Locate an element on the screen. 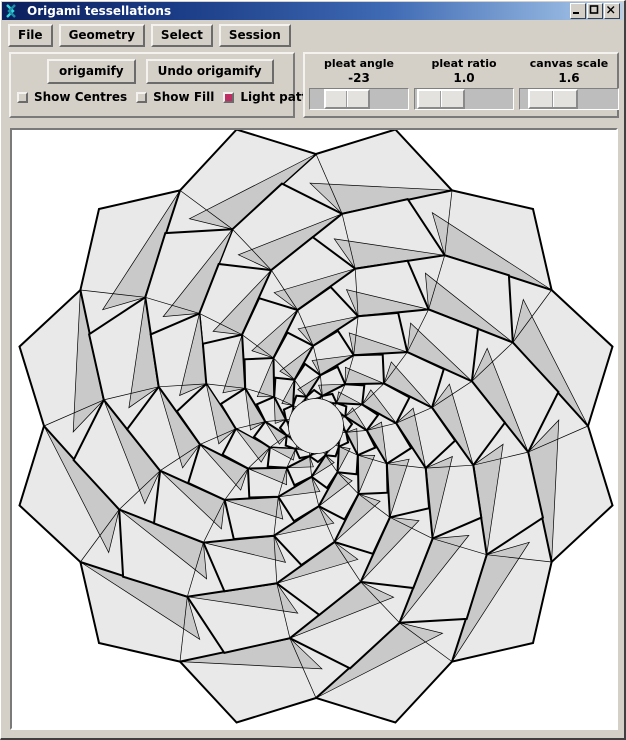  x-logo-icon is located at coordinates (15, 11).